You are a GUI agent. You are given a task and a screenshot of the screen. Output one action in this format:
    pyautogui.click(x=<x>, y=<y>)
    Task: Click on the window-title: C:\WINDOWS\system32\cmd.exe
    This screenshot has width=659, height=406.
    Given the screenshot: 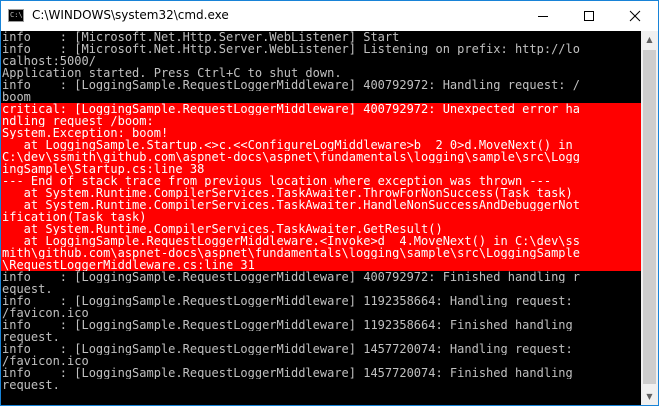 What is the action you would take?
    pyautogui.click(x=130, y=15)
    